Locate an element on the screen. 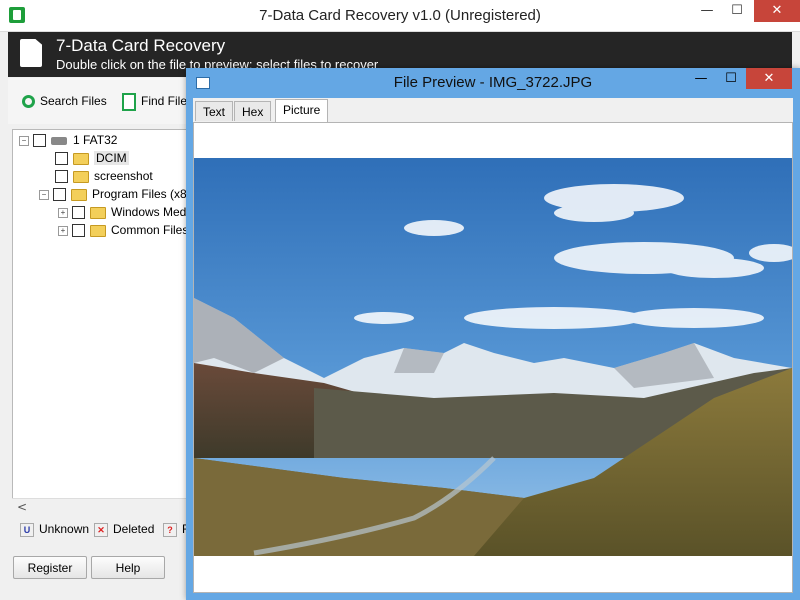 This screenshot has width=800, height=600. app-name: 7-Data Card Recovery is located at coordinates (141, 45).